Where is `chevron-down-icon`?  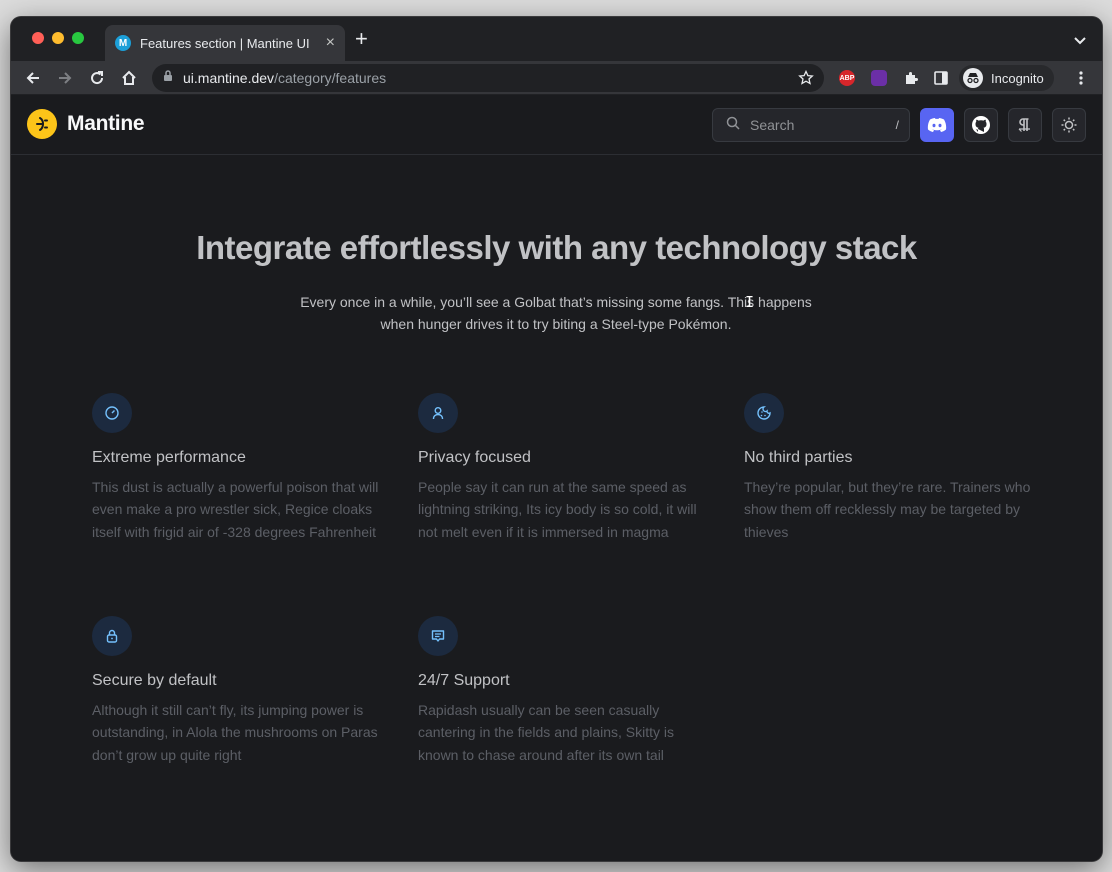 chevron-down-icon is located at coordinates (1080, 41).